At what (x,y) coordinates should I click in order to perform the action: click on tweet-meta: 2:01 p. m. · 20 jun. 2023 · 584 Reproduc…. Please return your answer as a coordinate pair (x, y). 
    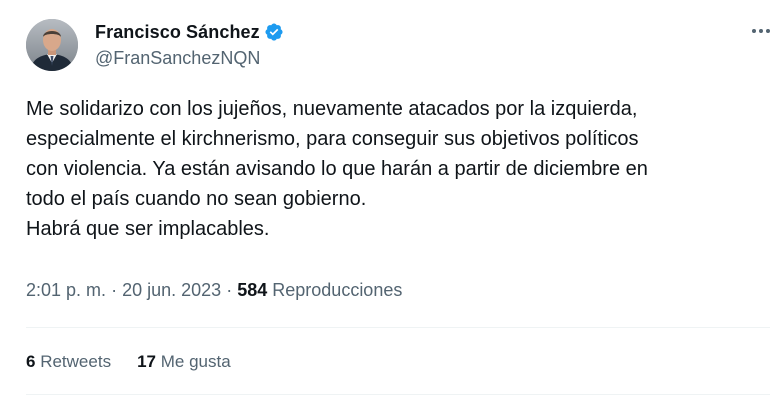
    Looking at the image, I should click on (214, 290).